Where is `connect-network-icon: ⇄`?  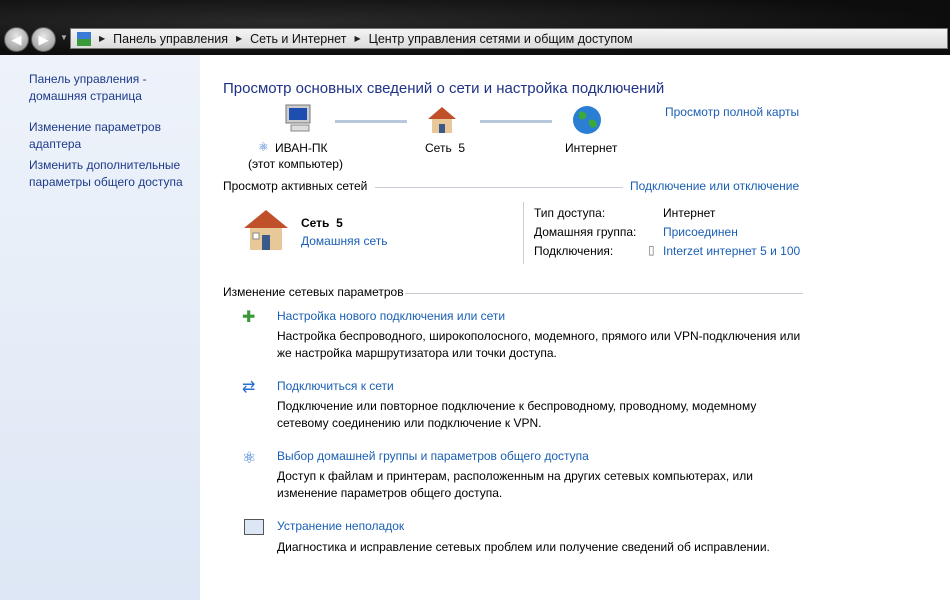
connect-network-icon: ⇄ is located at coordinates (249, 387).